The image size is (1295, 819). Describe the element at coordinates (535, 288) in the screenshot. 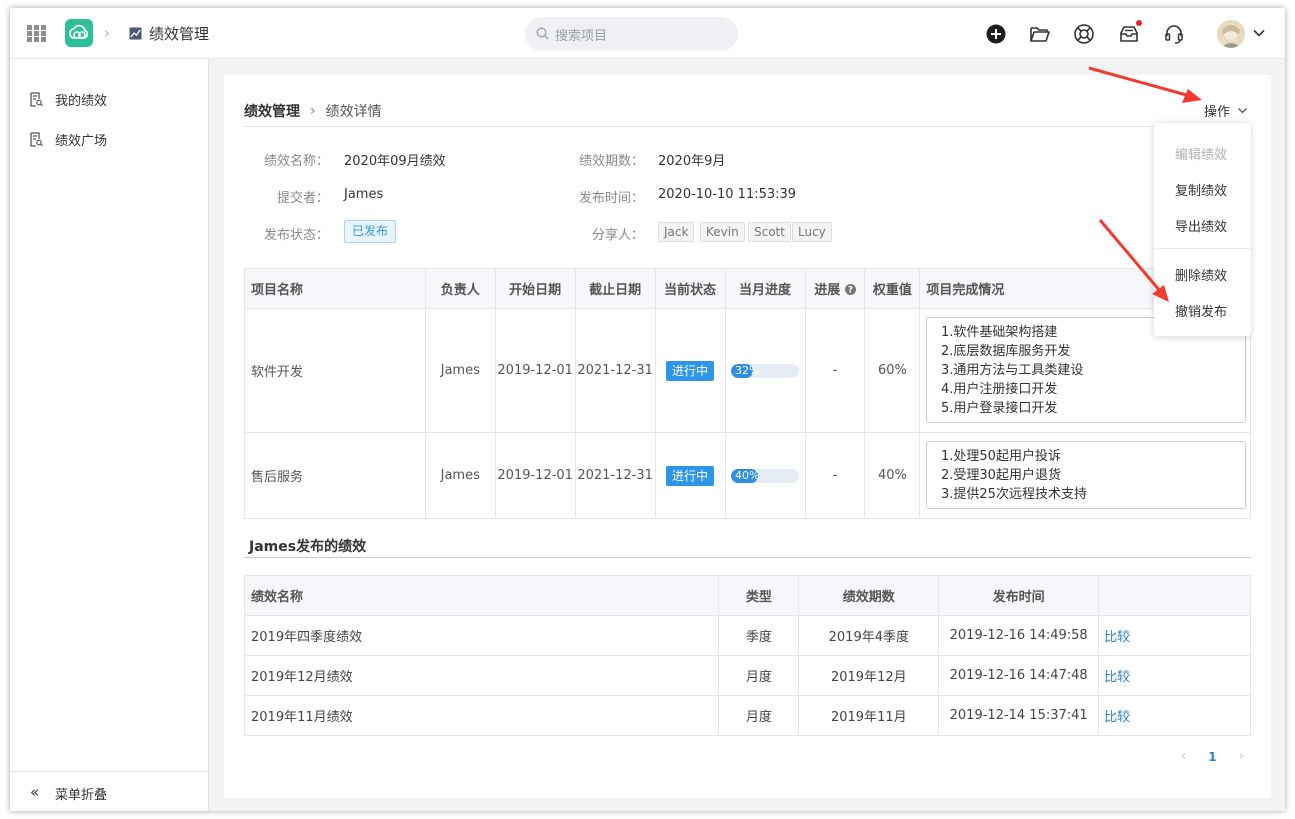

I see `column-header: 开始日期` at that location.